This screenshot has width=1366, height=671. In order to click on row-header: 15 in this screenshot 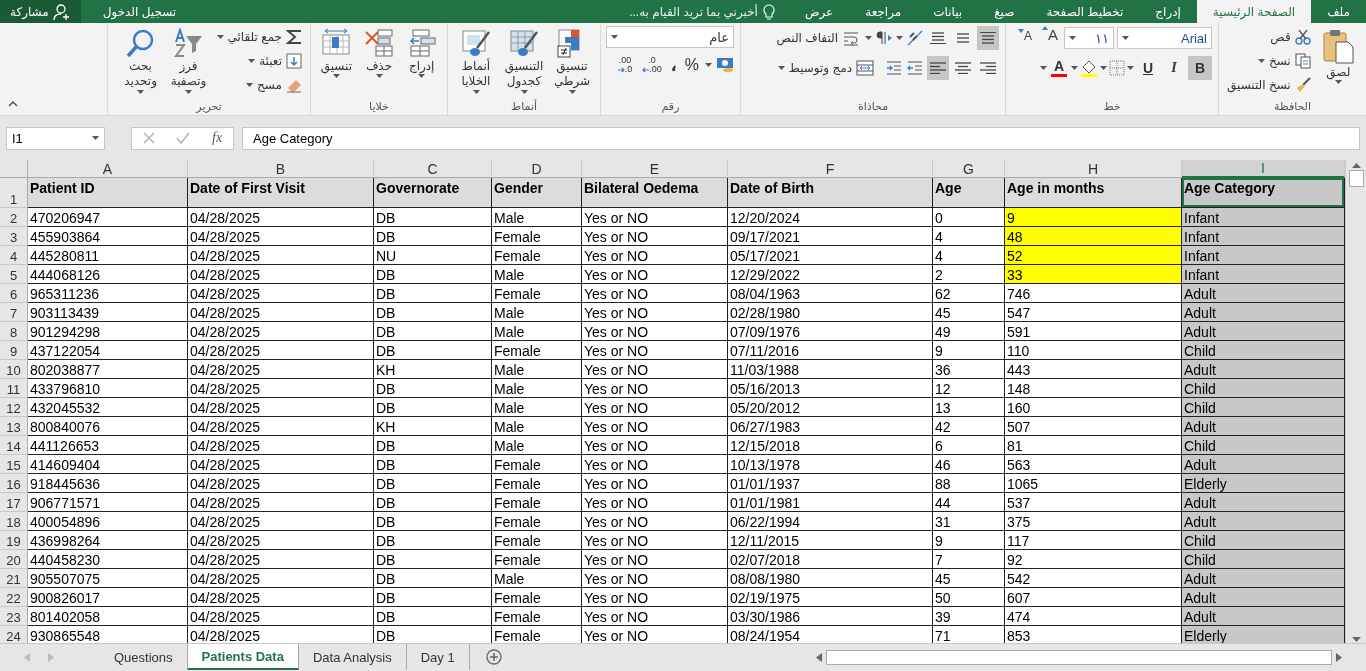, I will do `click(14, 464)`.